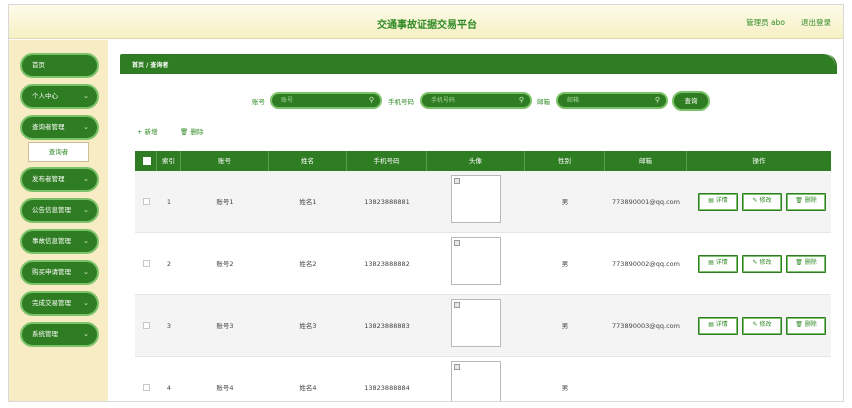 The image size is (852, 408). Describe the element at coordinates (59, 127) in the screenshot. I see `sidebar-item-querier-management: 查询者管理 ⌄` at that location.